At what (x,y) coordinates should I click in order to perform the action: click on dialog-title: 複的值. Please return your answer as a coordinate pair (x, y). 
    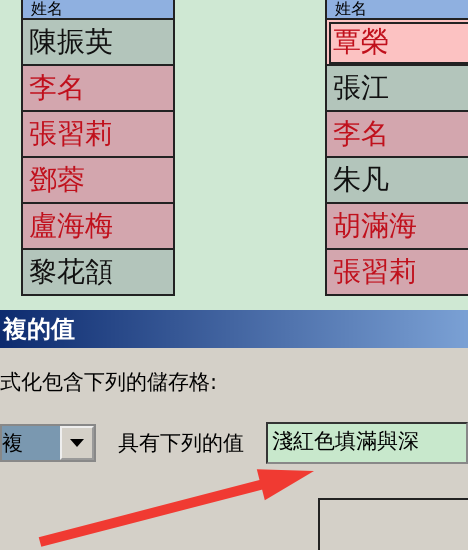
    Looking at the image, I should click on (234, 329).